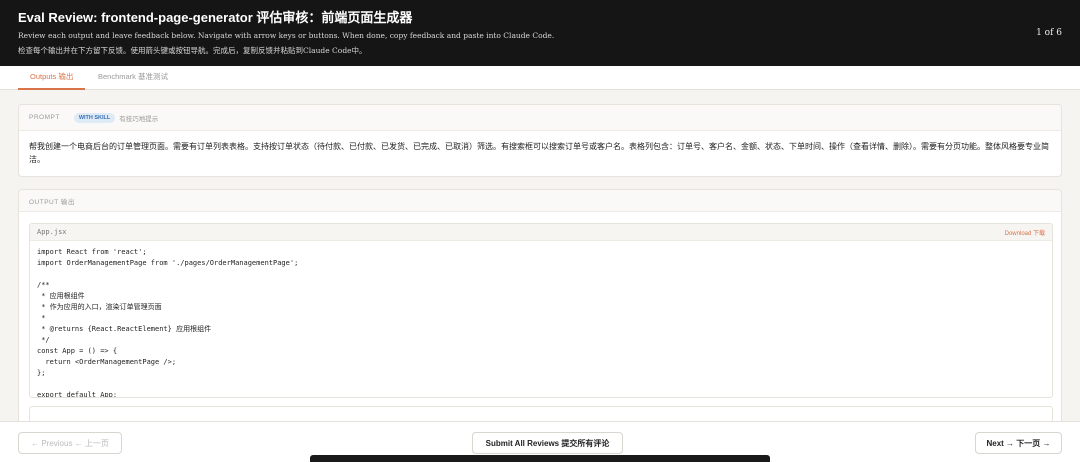 This screenshot has height=462, width=1080. I want to click on tab-bar: Outputs 输出 Benchmark 基准测试, so click(540, 78).